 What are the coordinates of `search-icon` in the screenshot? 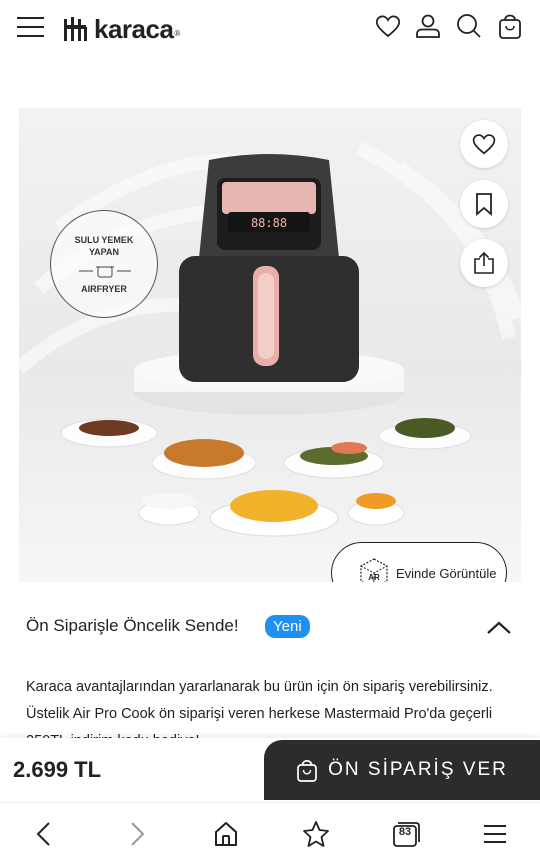 It's located at (469, 26).